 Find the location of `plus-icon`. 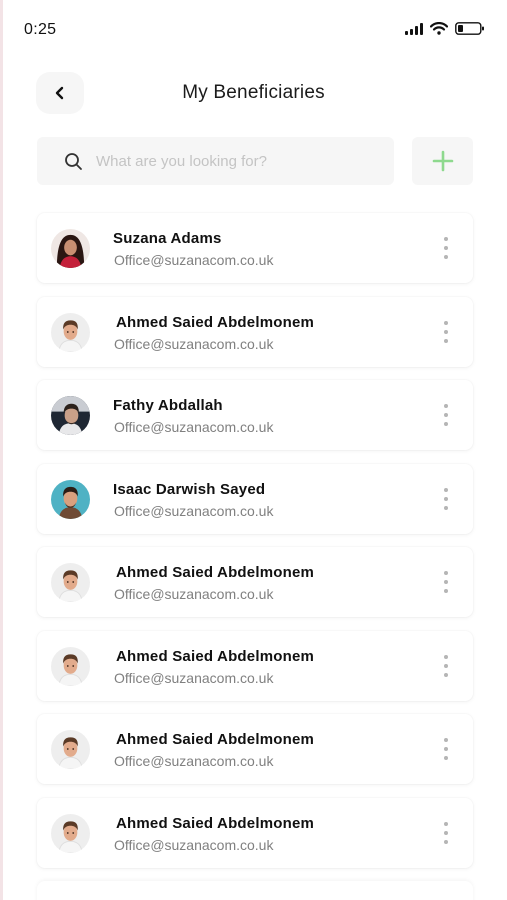

plus-icon is located at coordinates (442, 161).